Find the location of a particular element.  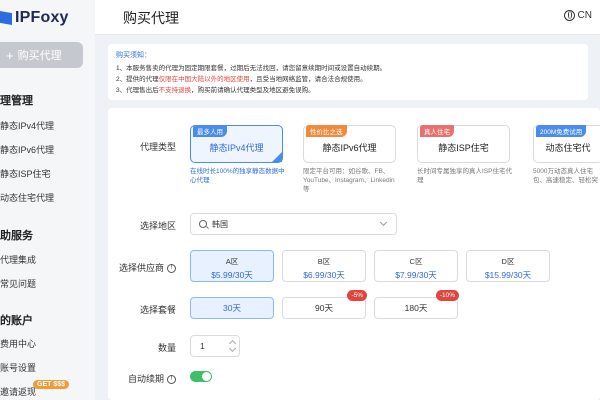

logo-icon is located at coordinates (6, 18).